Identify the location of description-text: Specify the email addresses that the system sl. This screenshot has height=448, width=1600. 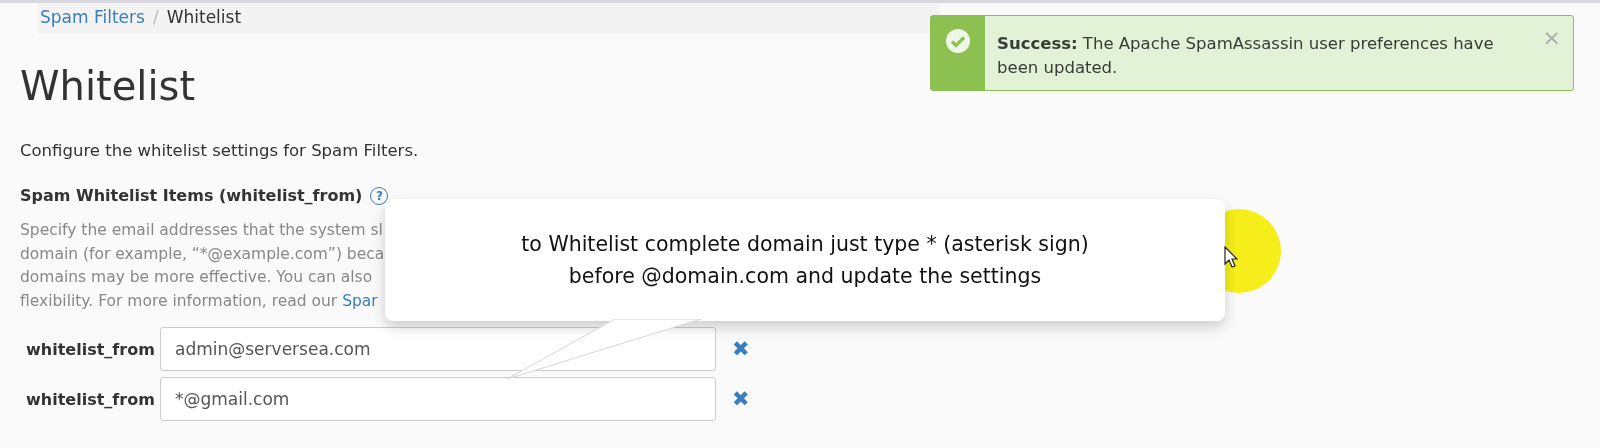
(201, 230).